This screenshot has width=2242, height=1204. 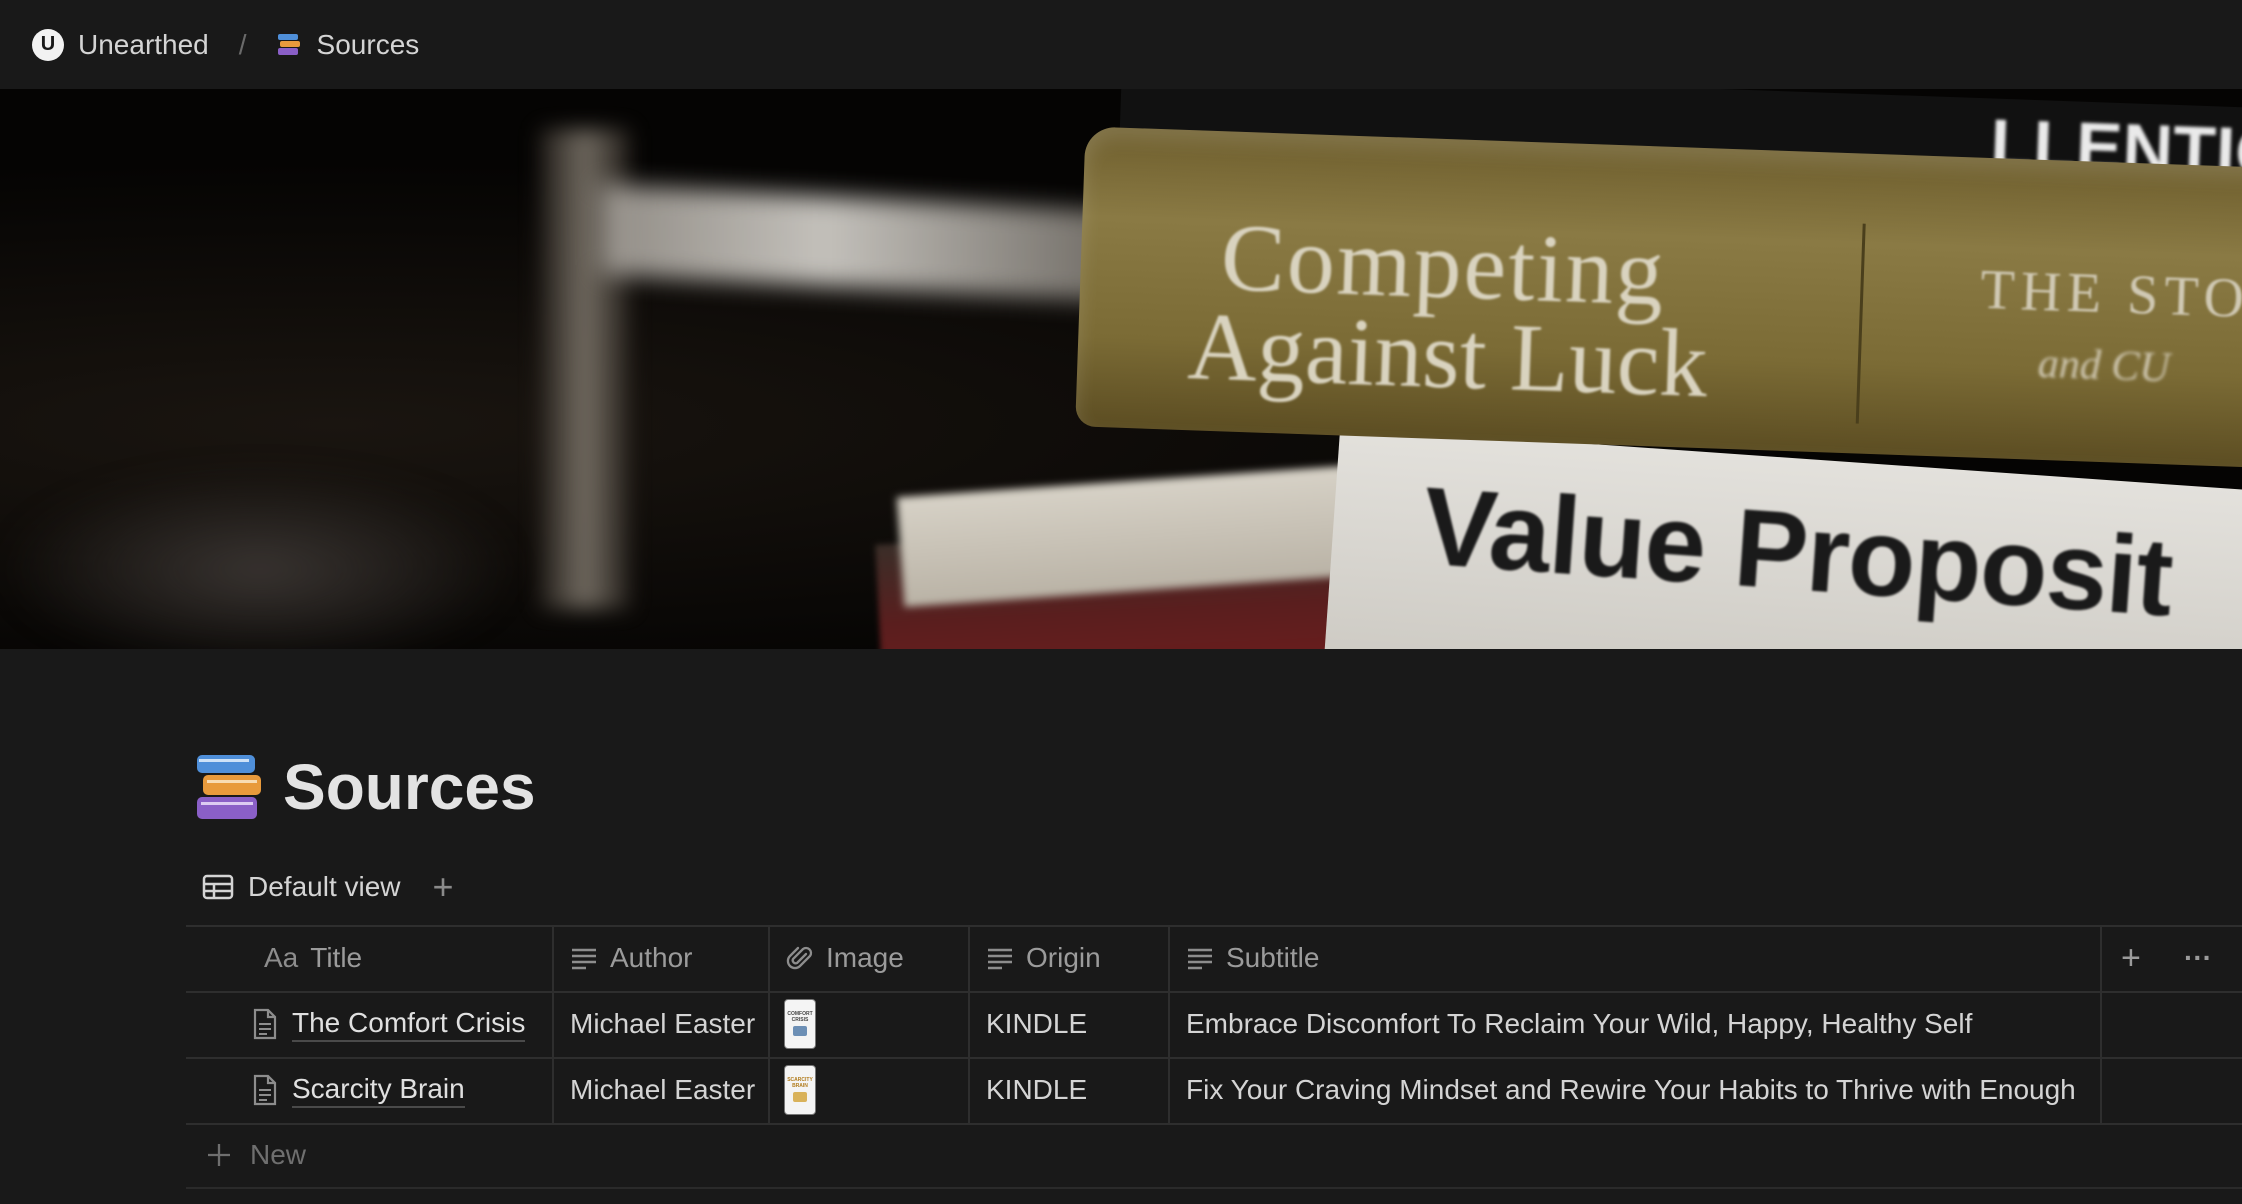 I want to click on paperclip-icon, so click(x=799, y=958).